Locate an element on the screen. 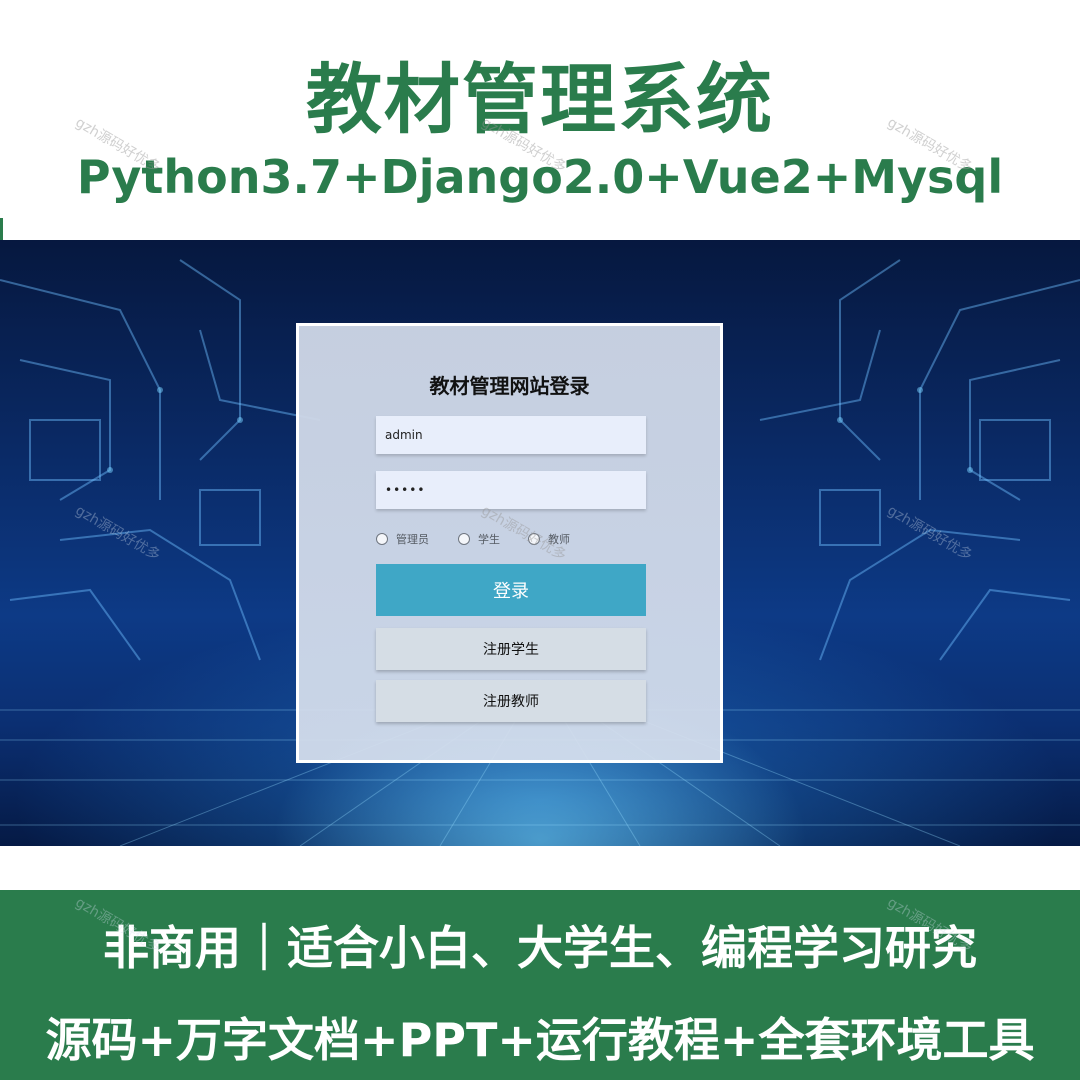 The width and height of the screenshot is (1080, 1080). slogan-line-1: 非商用｜适合小白、大学生、编程学习研究 is located at coordinates (540, 948).